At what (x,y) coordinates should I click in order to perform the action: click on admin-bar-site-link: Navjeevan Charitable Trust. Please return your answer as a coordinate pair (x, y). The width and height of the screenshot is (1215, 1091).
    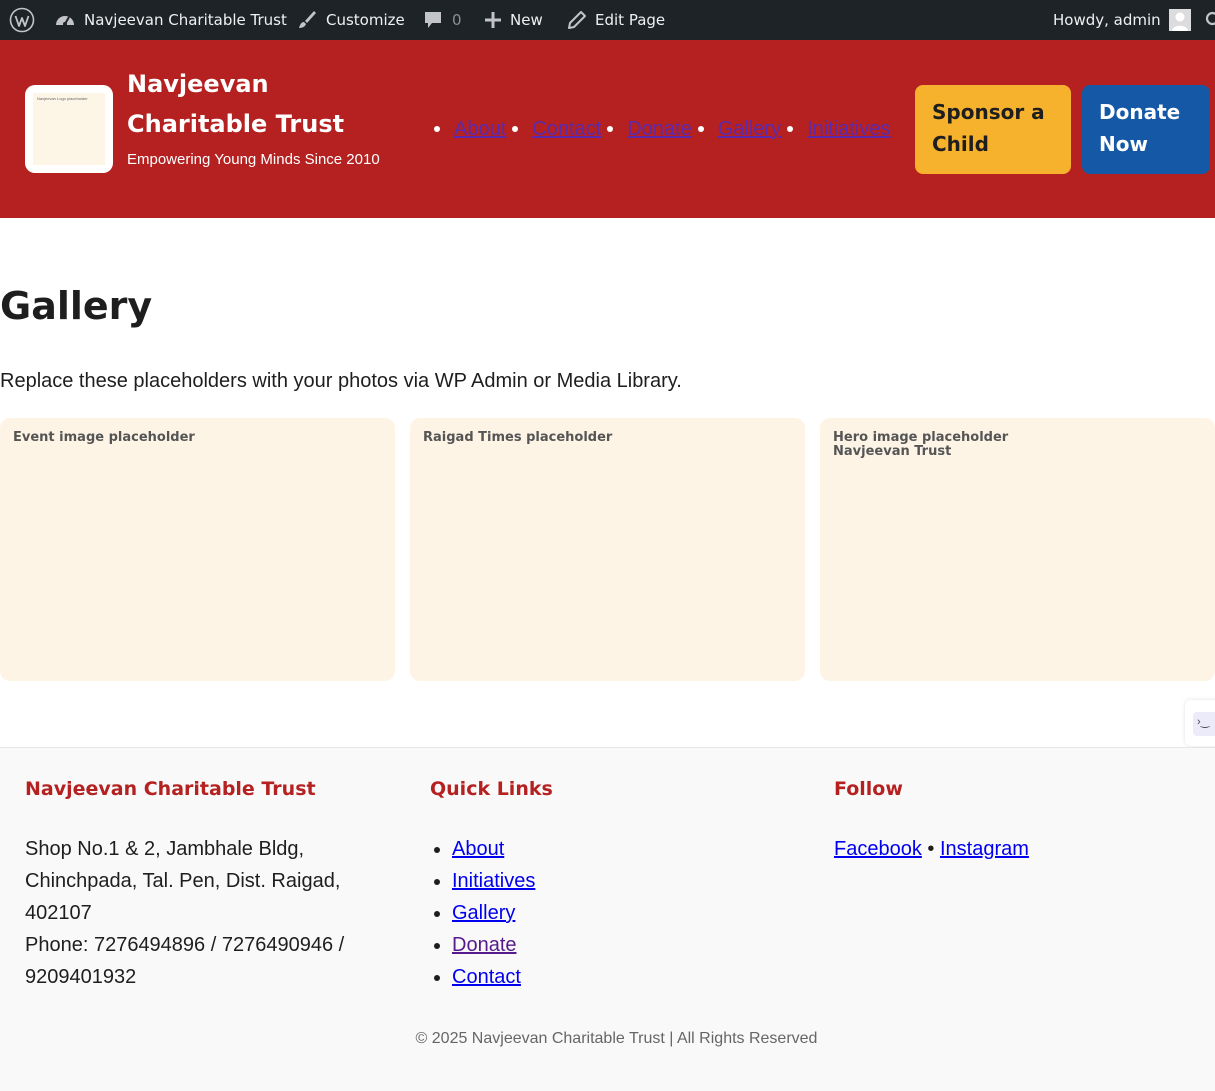
    Looking at the image, I should click on (170, 20).